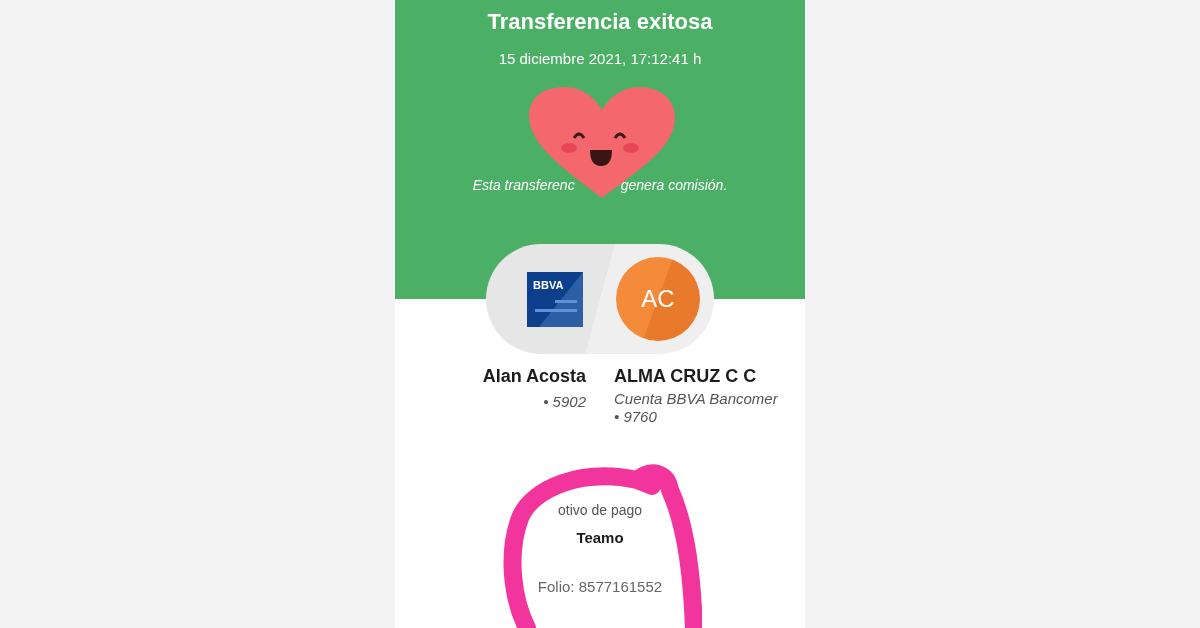 This screenshot has width=1200, height=628. What do you see at coordinates (658, 299) in the screenshot?
I see `recipient-avatar: AC` at bounding box center [658, 299].